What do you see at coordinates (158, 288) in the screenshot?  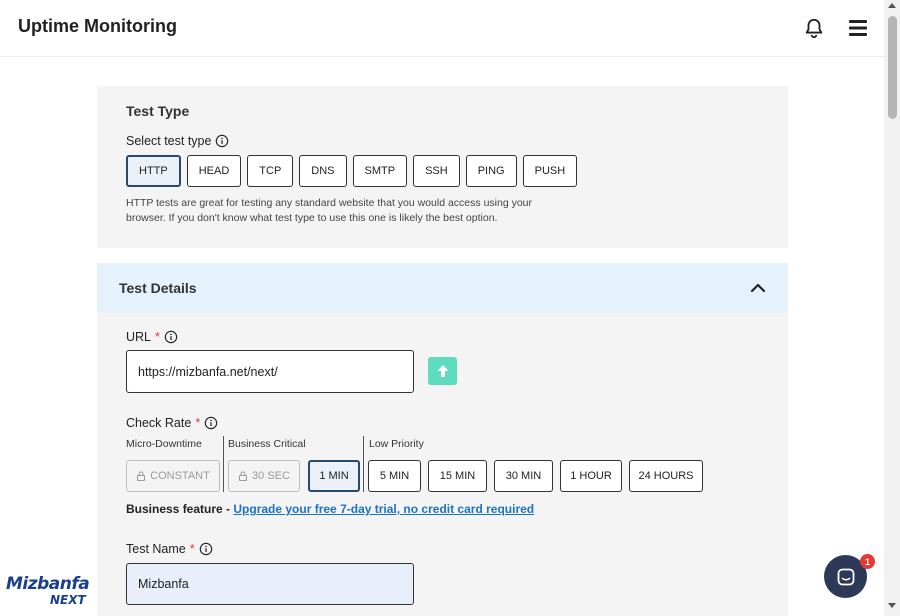 I see `test-details-title: Test Details` at bounding box center [158, 288].